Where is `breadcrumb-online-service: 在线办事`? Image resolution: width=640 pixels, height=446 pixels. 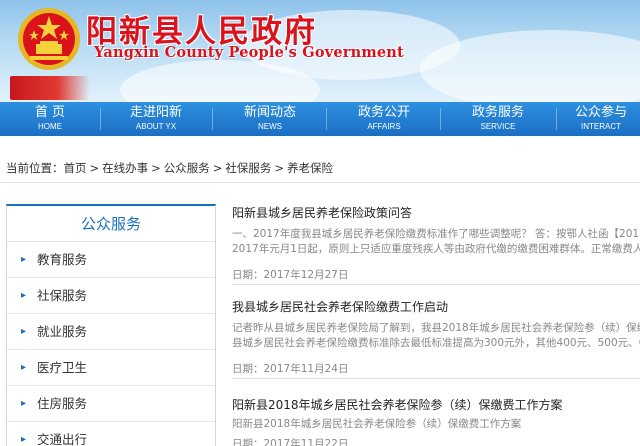
breadcrumb-online-service: 在线办事 is located at coordinates (125, 168).